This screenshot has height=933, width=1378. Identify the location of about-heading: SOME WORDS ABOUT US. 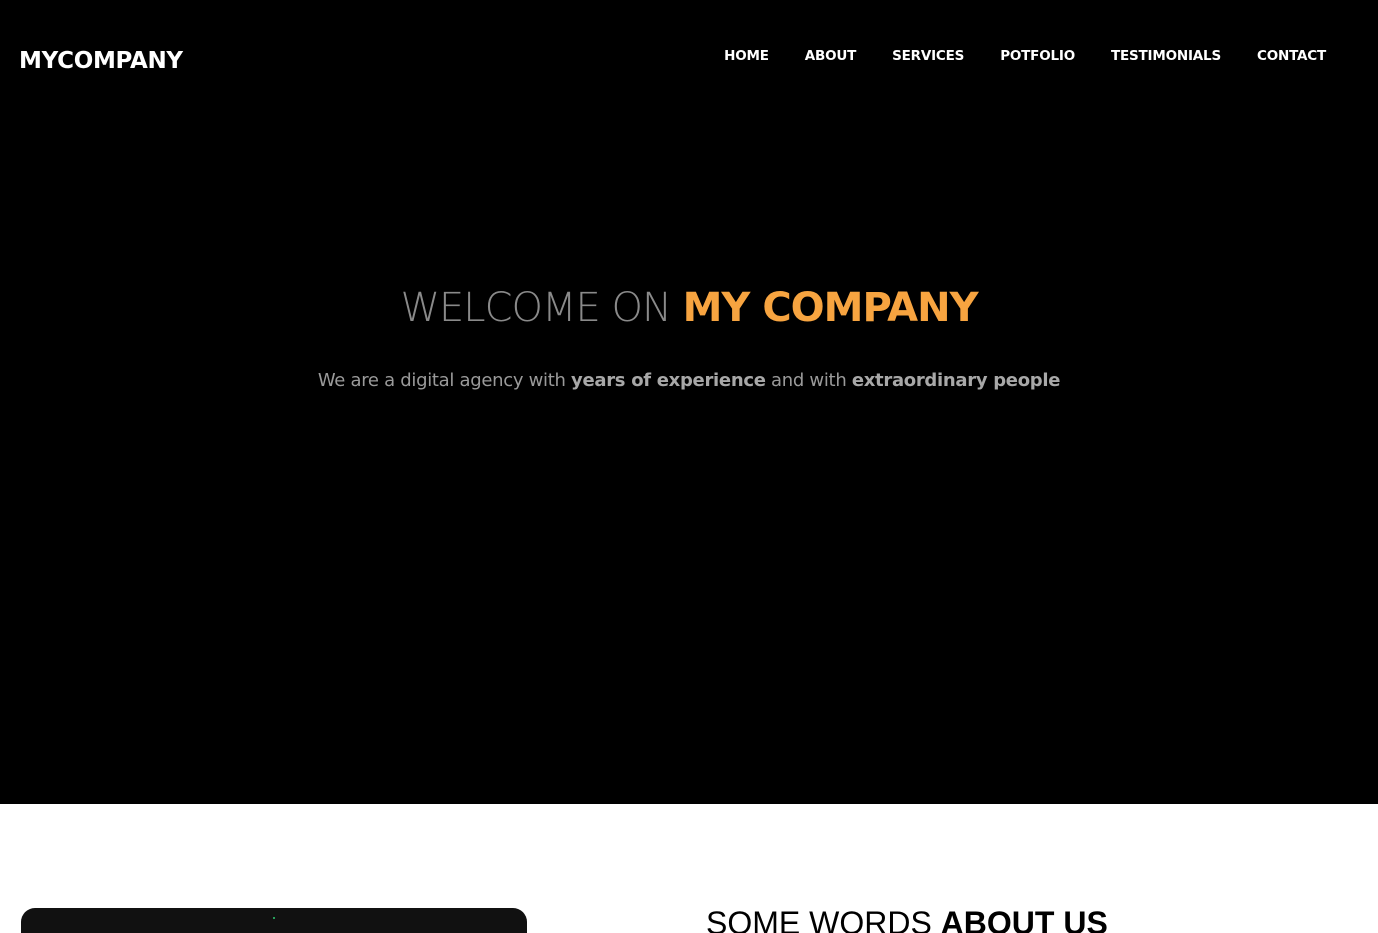
(907, 918).